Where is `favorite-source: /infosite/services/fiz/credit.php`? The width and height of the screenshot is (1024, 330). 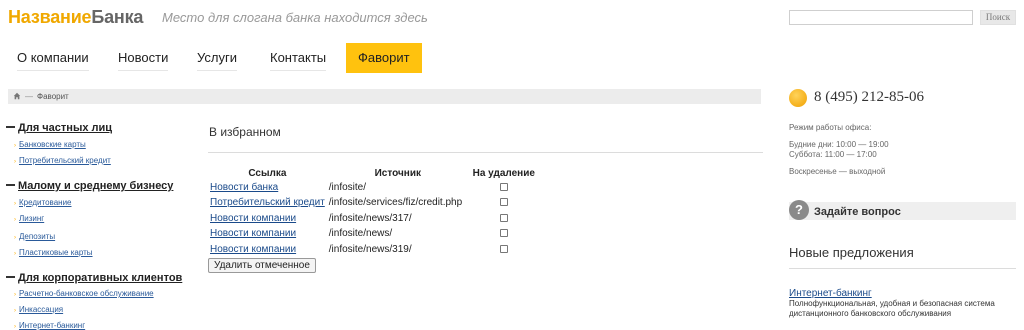
favorite-source: /infosite/services/fiz/credit.php is located at coordinates (395, 203).